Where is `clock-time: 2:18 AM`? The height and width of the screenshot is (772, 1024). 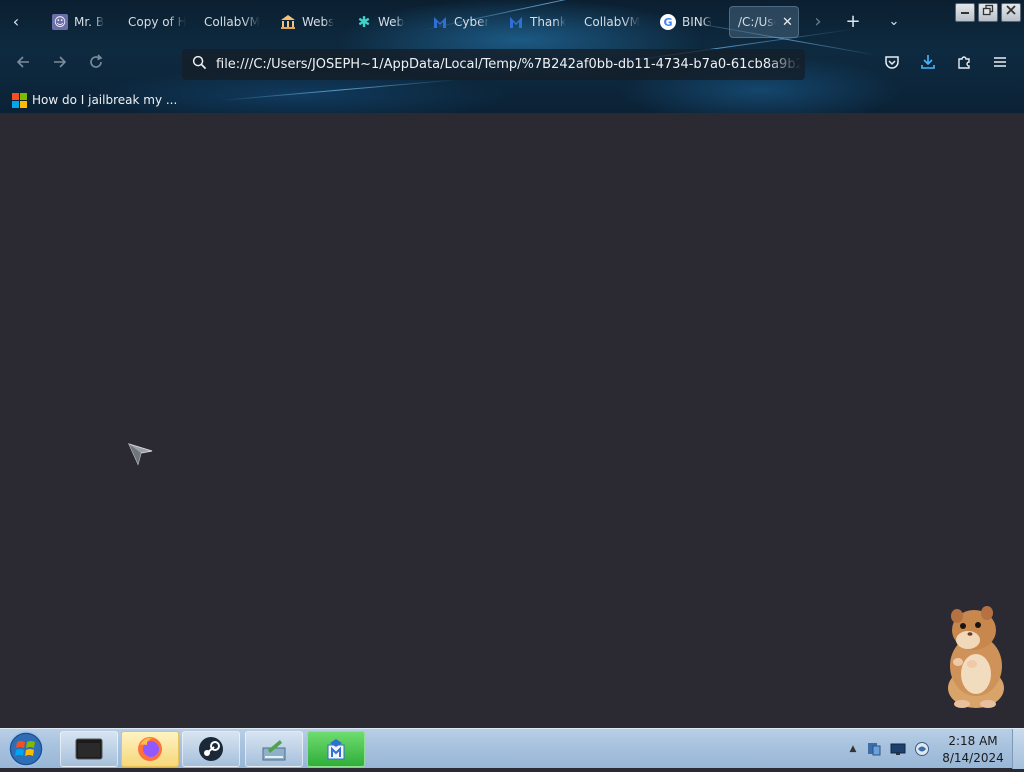
clock-time: 2:18 AM is located at coordinates (973, 741).